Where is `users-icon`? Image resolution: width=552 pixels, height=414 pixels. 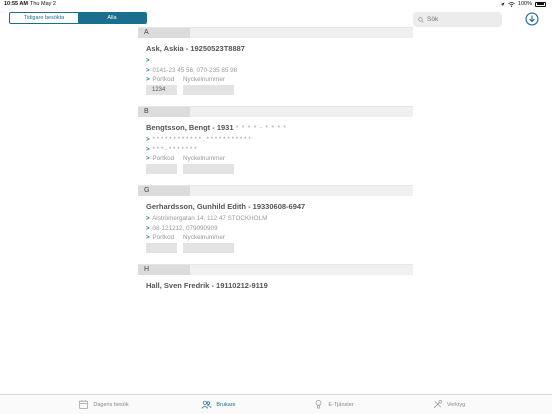
users-icon is located at coordinates (206, 404).